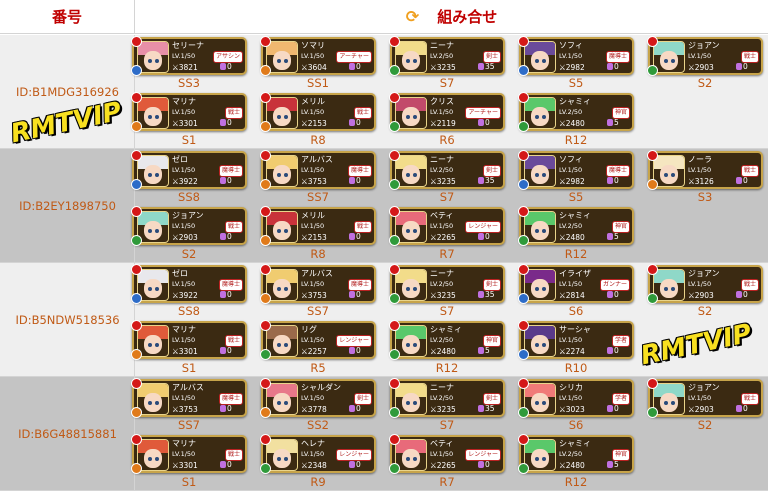 The image size is (768, 493). I want to click on character-card: ソマリ LV.1/50 アーチャー ⚔3604 0, so click(318, 56).